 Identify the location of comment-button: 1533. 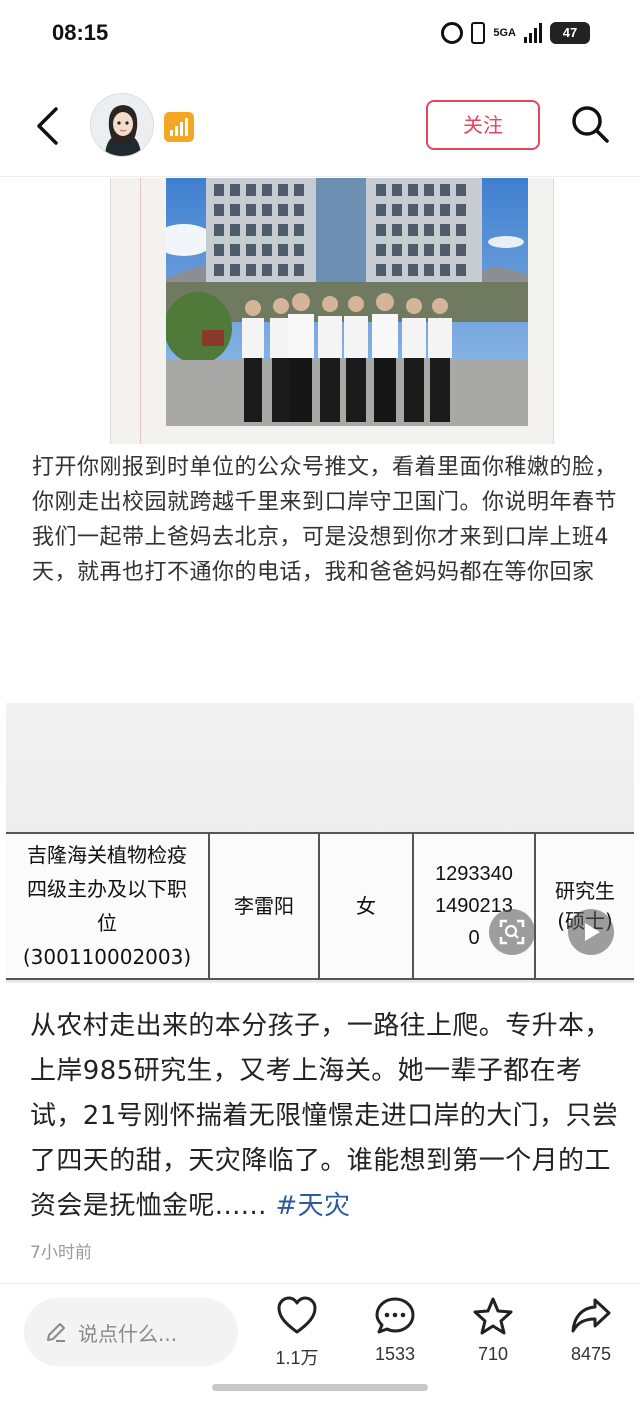
(395, 1330).